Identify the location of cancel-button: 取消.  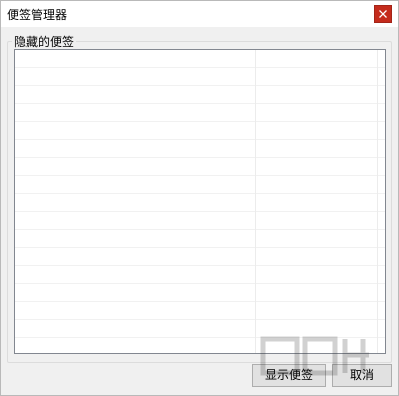
(362, 375).